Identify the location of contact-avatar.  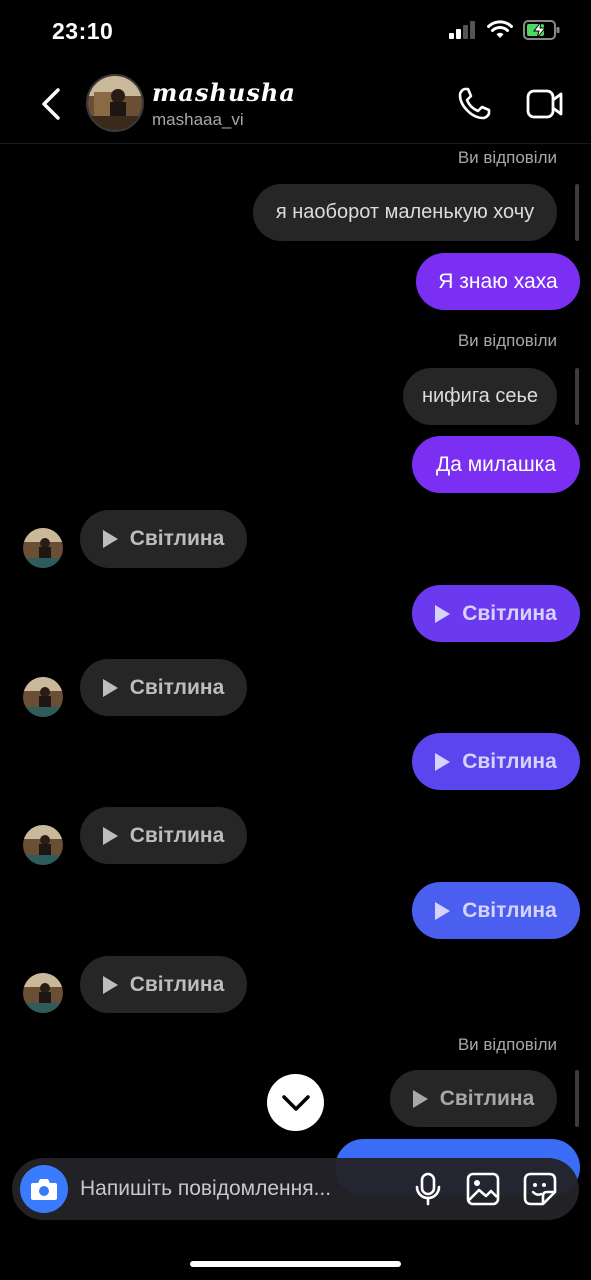
(115, 103).